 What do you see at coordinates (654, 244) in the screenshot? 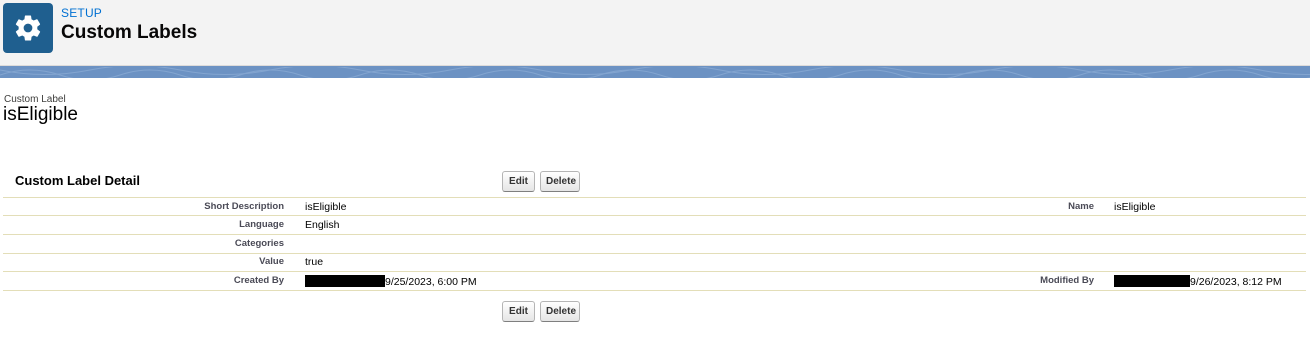
I see `detail-row-categories: Categories` at bounding box center [654, 244].